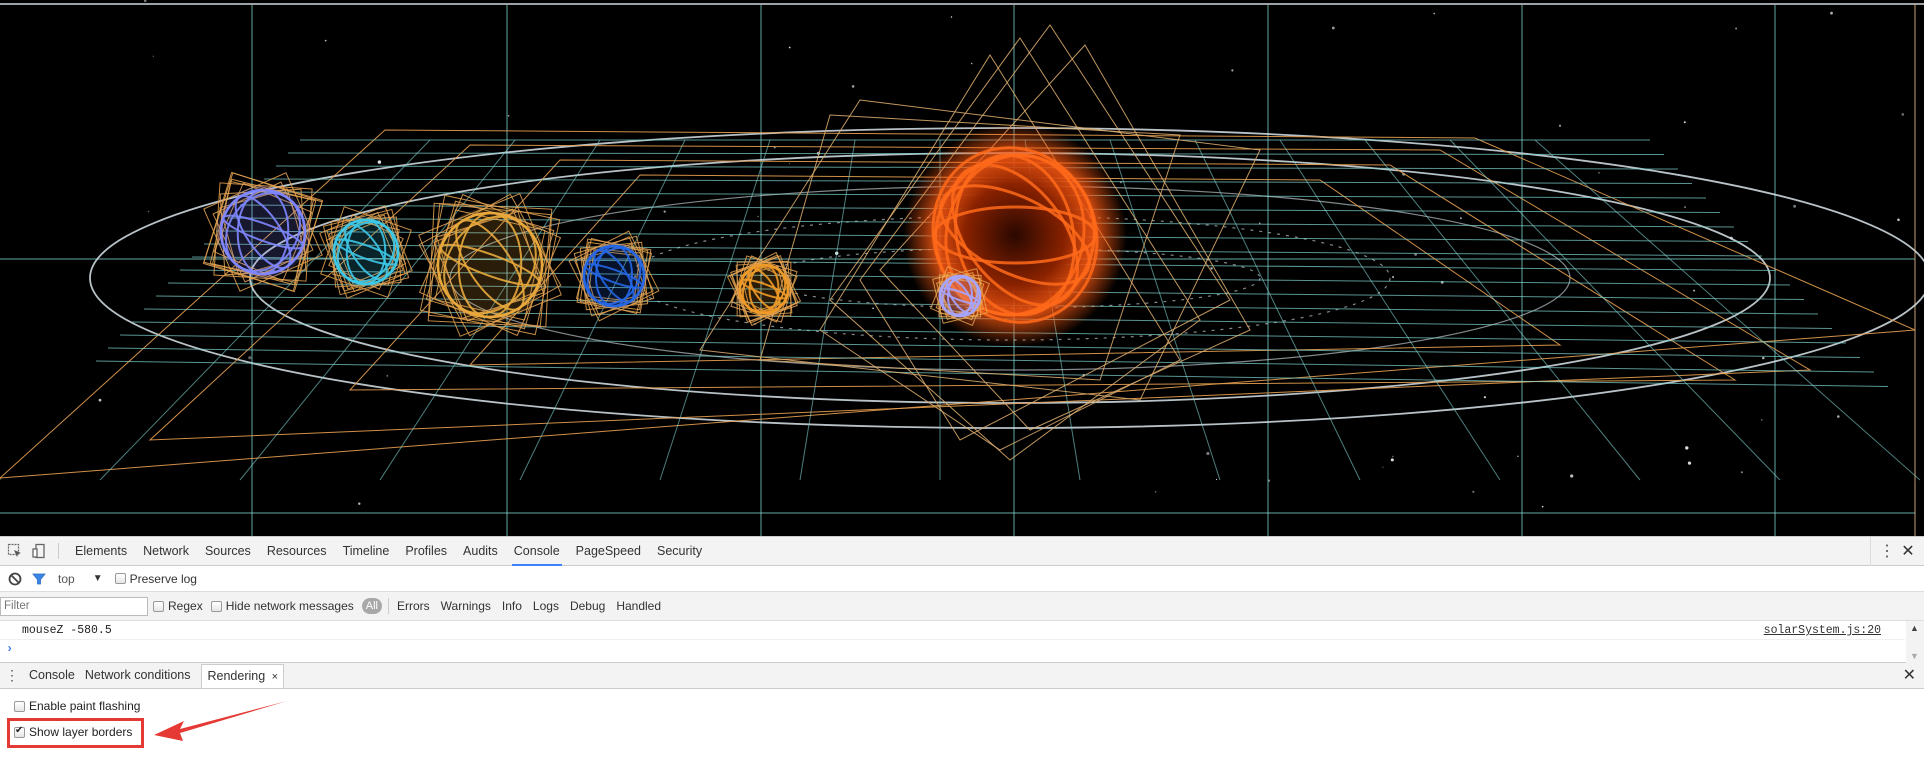 Image resolution: width=1924 pixels, height=765 pixels. I want to click on regex-label: Regex, so click(185, 606).